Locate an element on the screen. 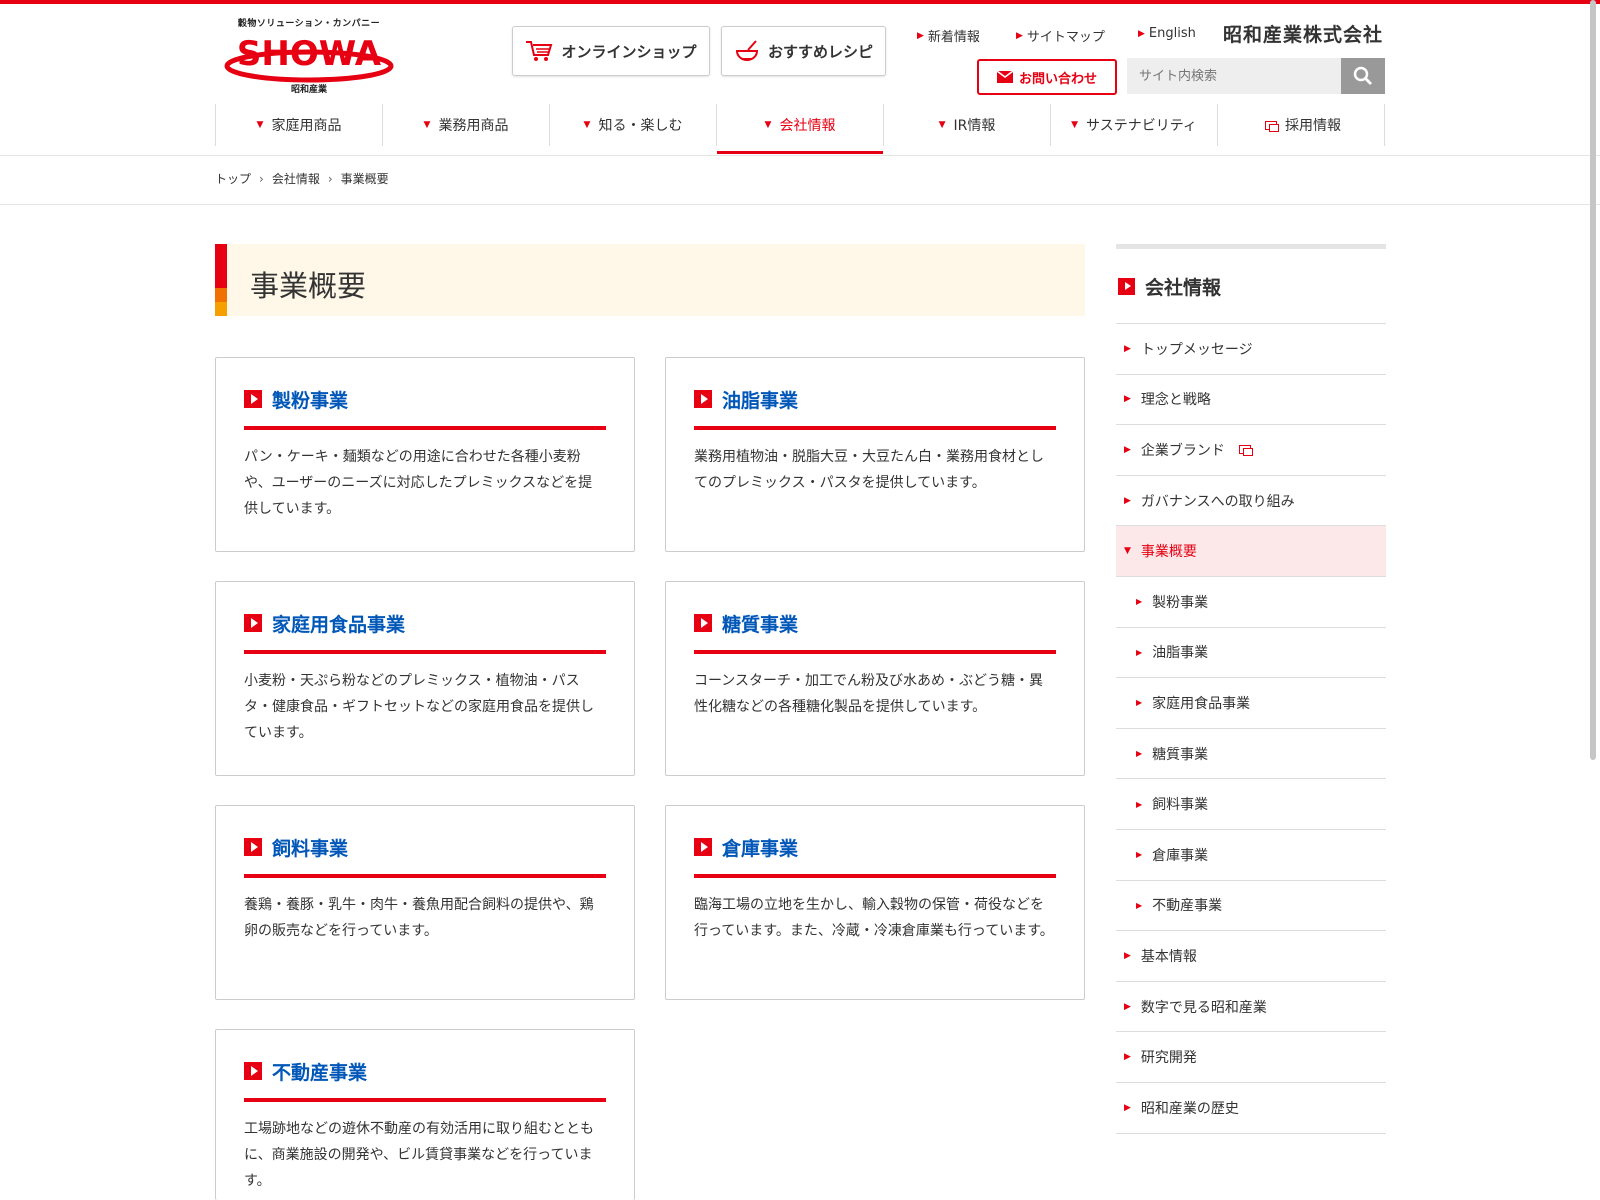 The image size is (1600, 1200). sidebar-subitem-oil: ▶ 油脂事業 is located at coordinates (1251, 653).